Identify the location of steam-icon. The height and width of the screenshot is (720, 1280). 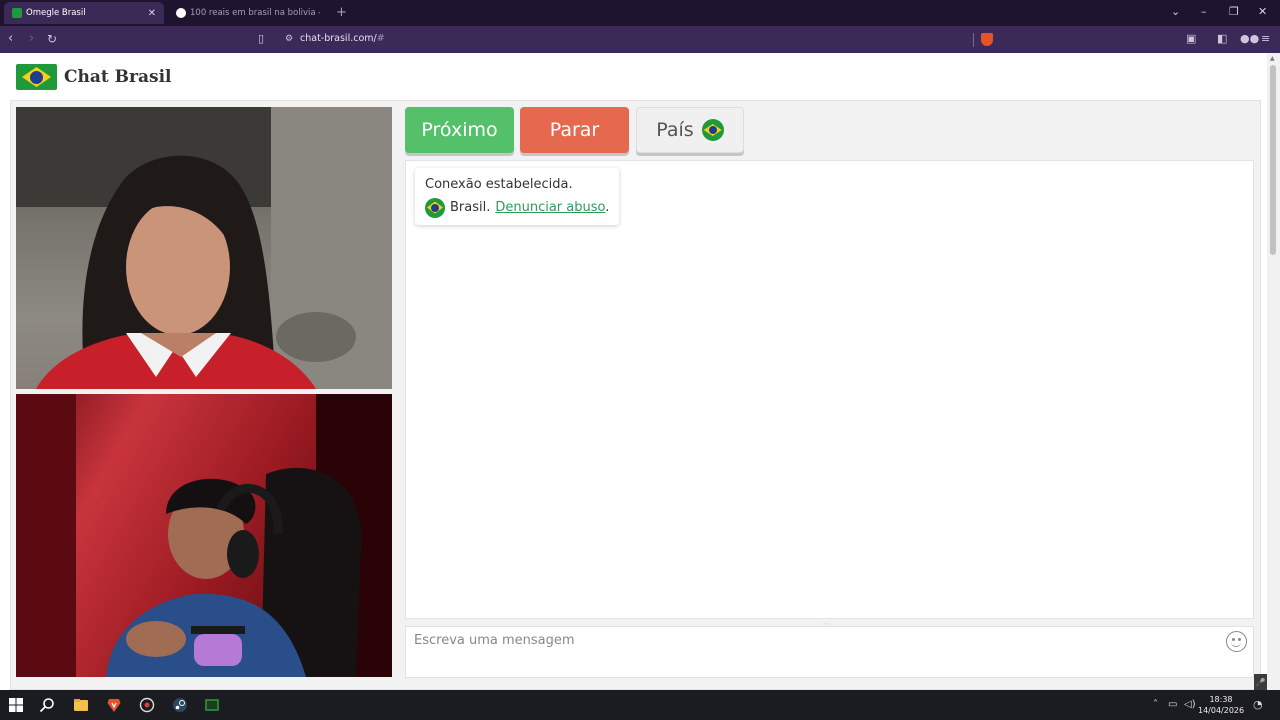
(180, 705).